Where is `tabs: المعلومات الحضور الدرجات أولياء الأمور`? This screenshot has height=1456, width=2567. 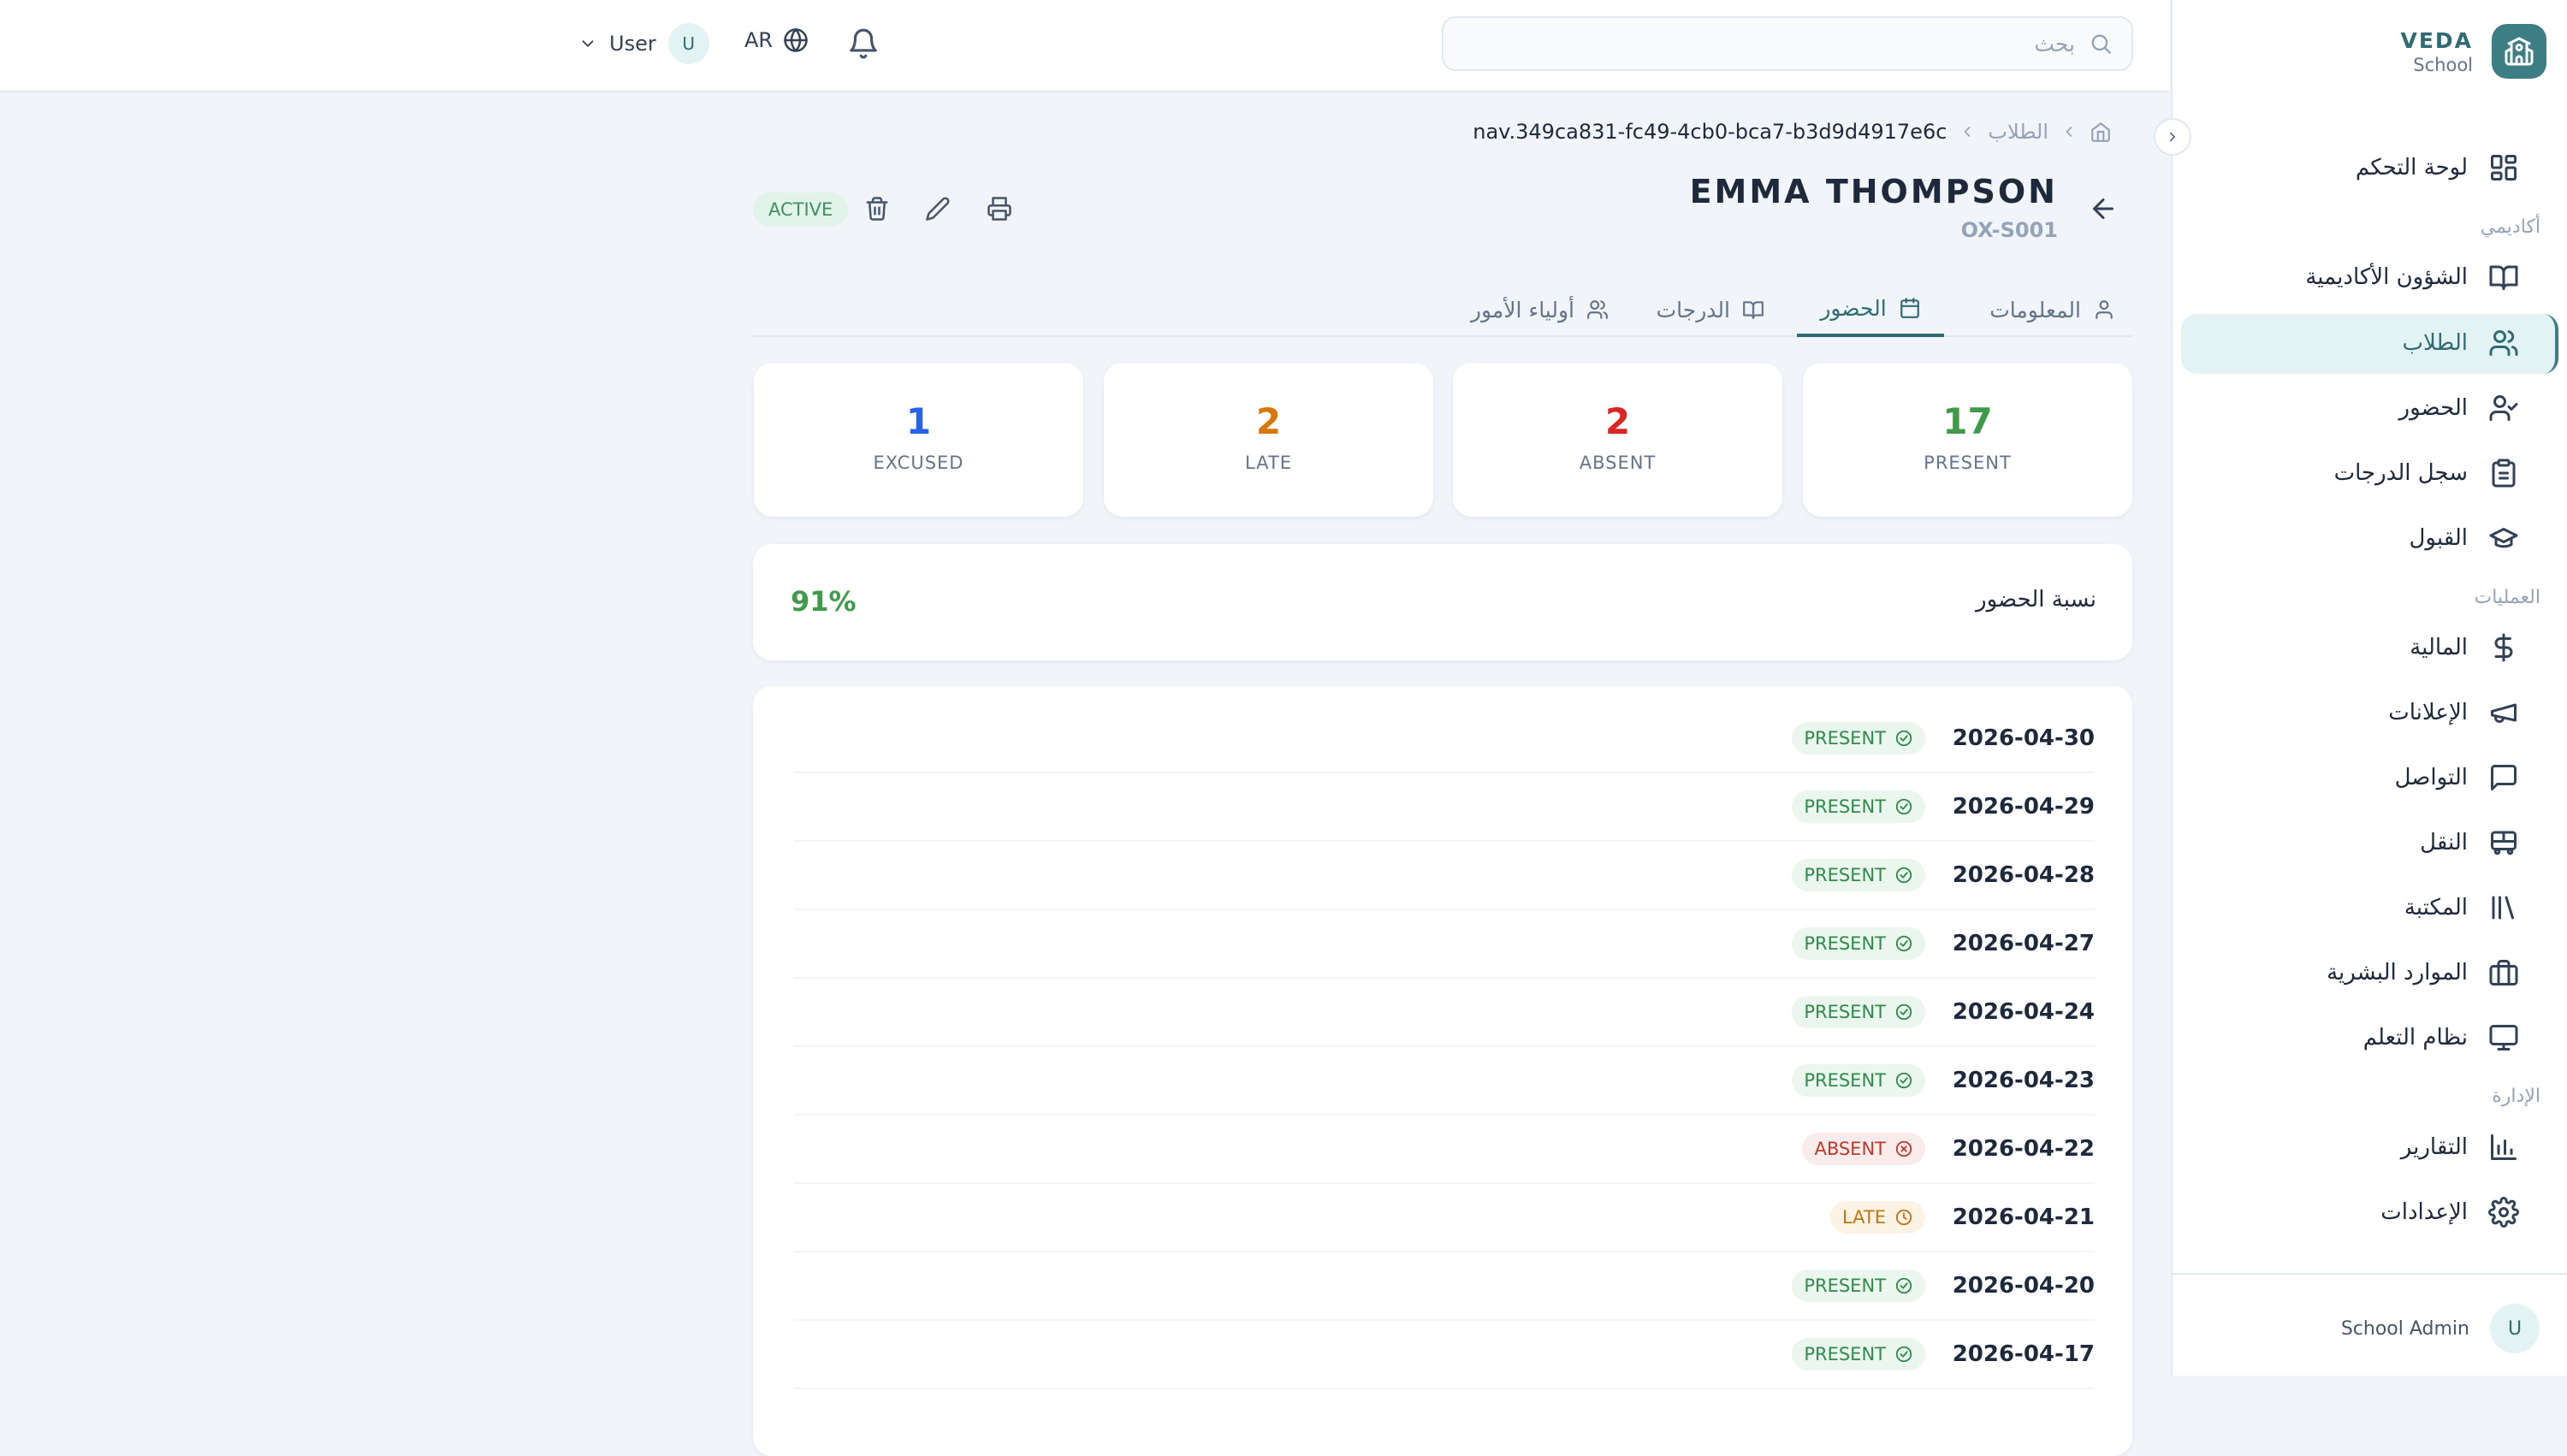
tabs: المعلومات الحضور الدرجات أولياء الأمور is located at coordinates (1442, 309).